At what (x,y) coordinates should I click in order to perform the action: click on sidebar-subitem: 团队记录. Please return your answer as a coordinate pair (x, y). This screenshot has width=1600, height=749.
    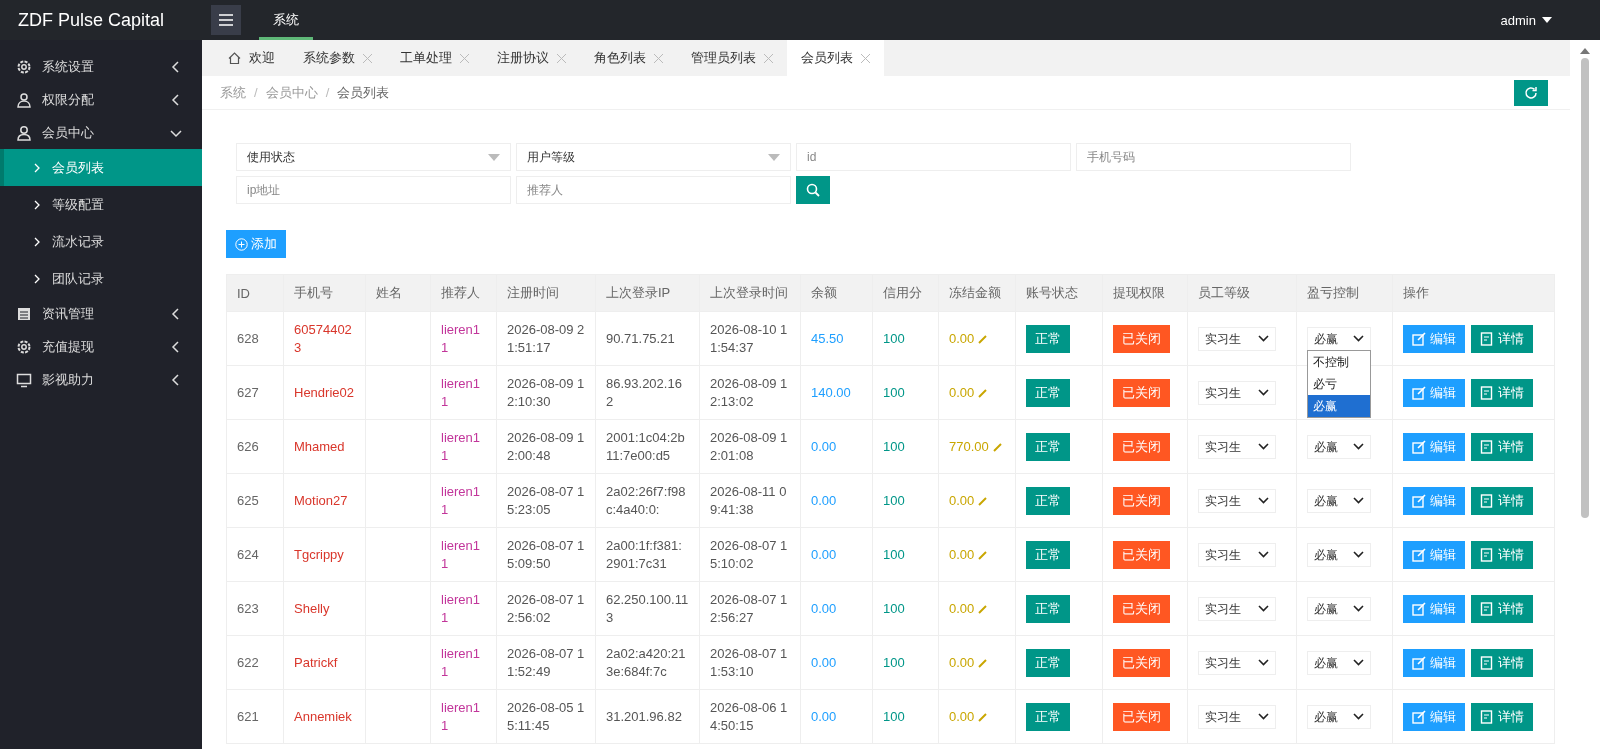
    Looking at the image, I should click on (101, 278).